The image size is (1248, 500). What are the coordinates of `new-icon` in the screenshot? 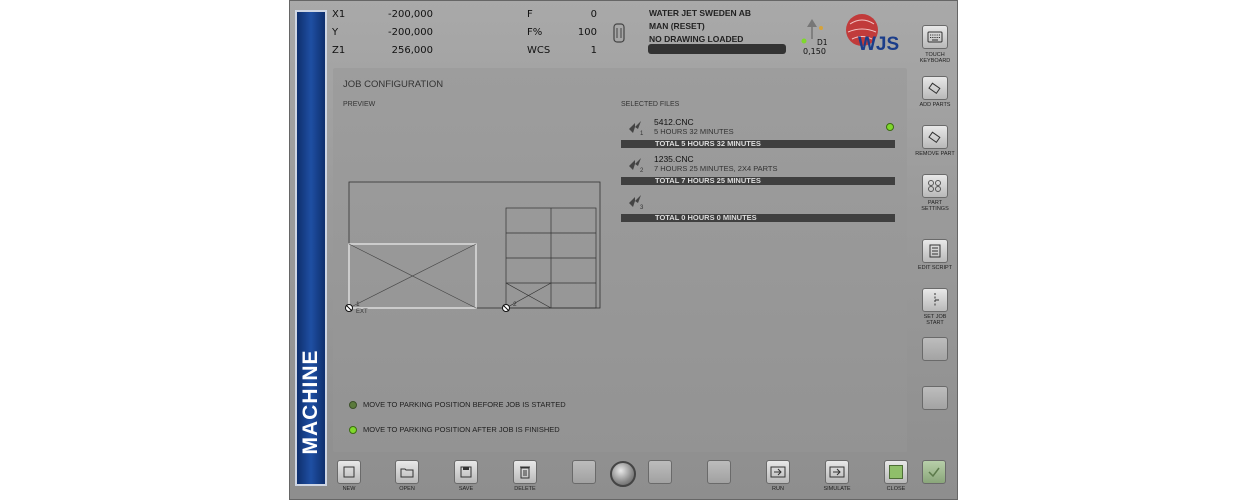 It's located at (349, 472).